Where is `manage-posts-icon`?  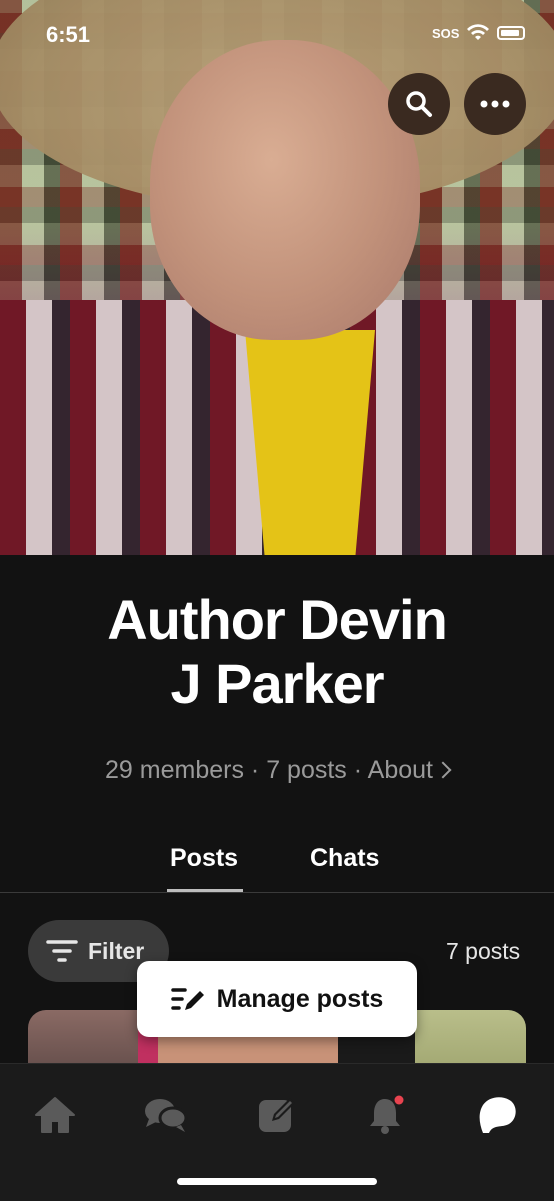 manage-posts-icon is located at coordinates (187, 999).